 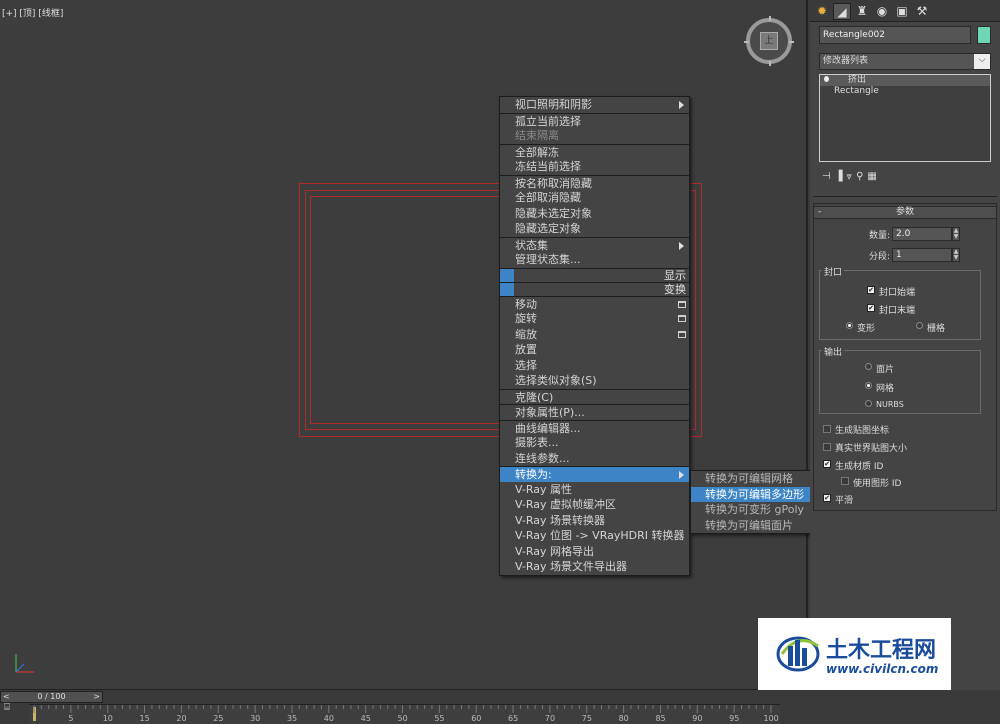 I want to click on modifier-stack: 挤出 Rectangle, so click(x=905, y=118).